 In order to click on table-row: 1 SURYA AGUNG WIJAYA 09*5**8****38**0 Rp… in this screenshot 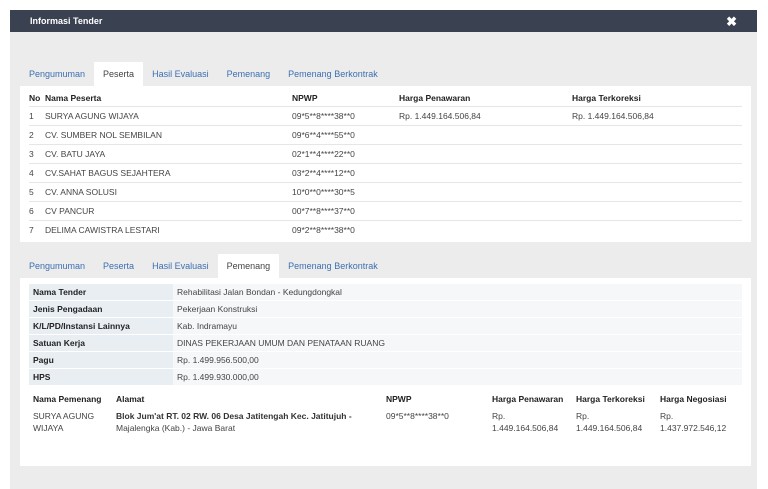, I will do `click(385, 116)`.